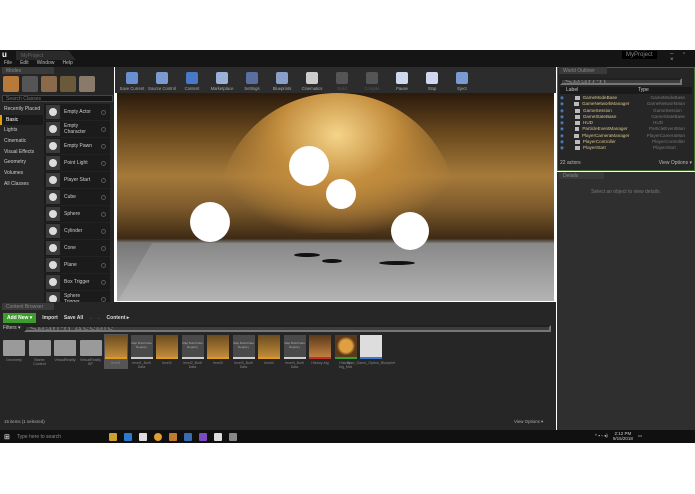 The height and width of the screenshot is (494, 695). What do you see at coordinates (371, 351) in the screenshot?
I see `asset-tile: Start_Game_Option_Blueprint` at bounding box center [371, 351].